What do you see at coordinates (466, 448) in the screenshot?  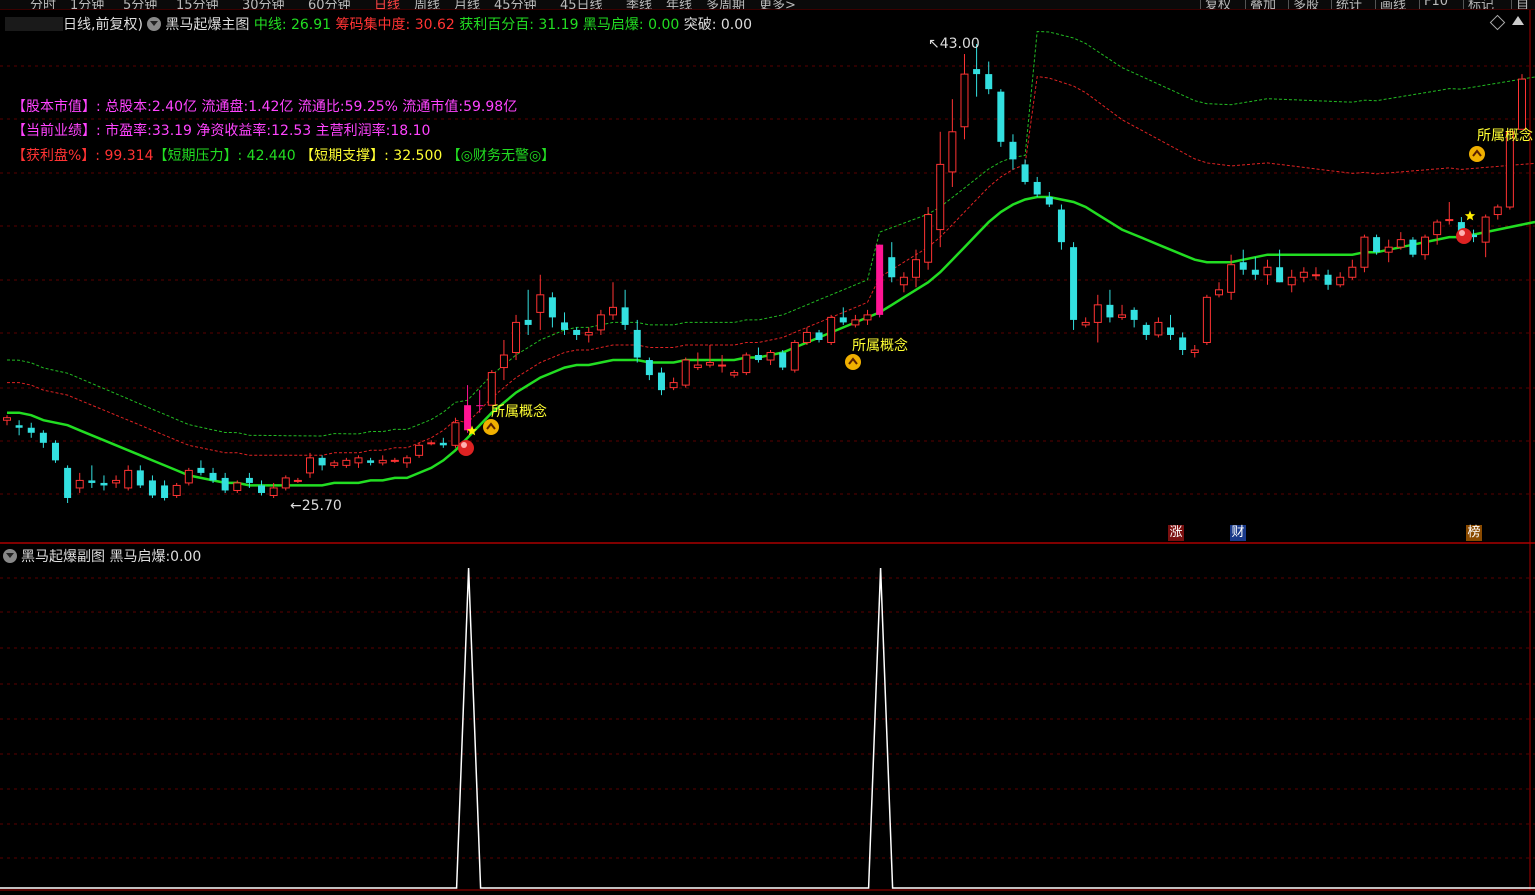 I see `ball-signal-icon` at bounding box center [466, 448].